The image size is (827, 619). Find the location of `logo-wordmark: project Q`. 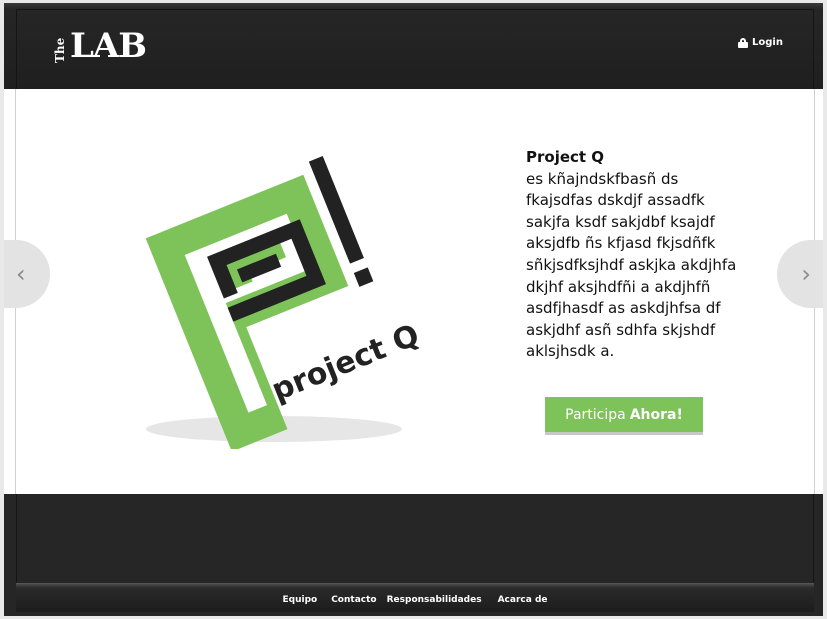

logo-wordmark: project Q is located at coordinates (343, 363).